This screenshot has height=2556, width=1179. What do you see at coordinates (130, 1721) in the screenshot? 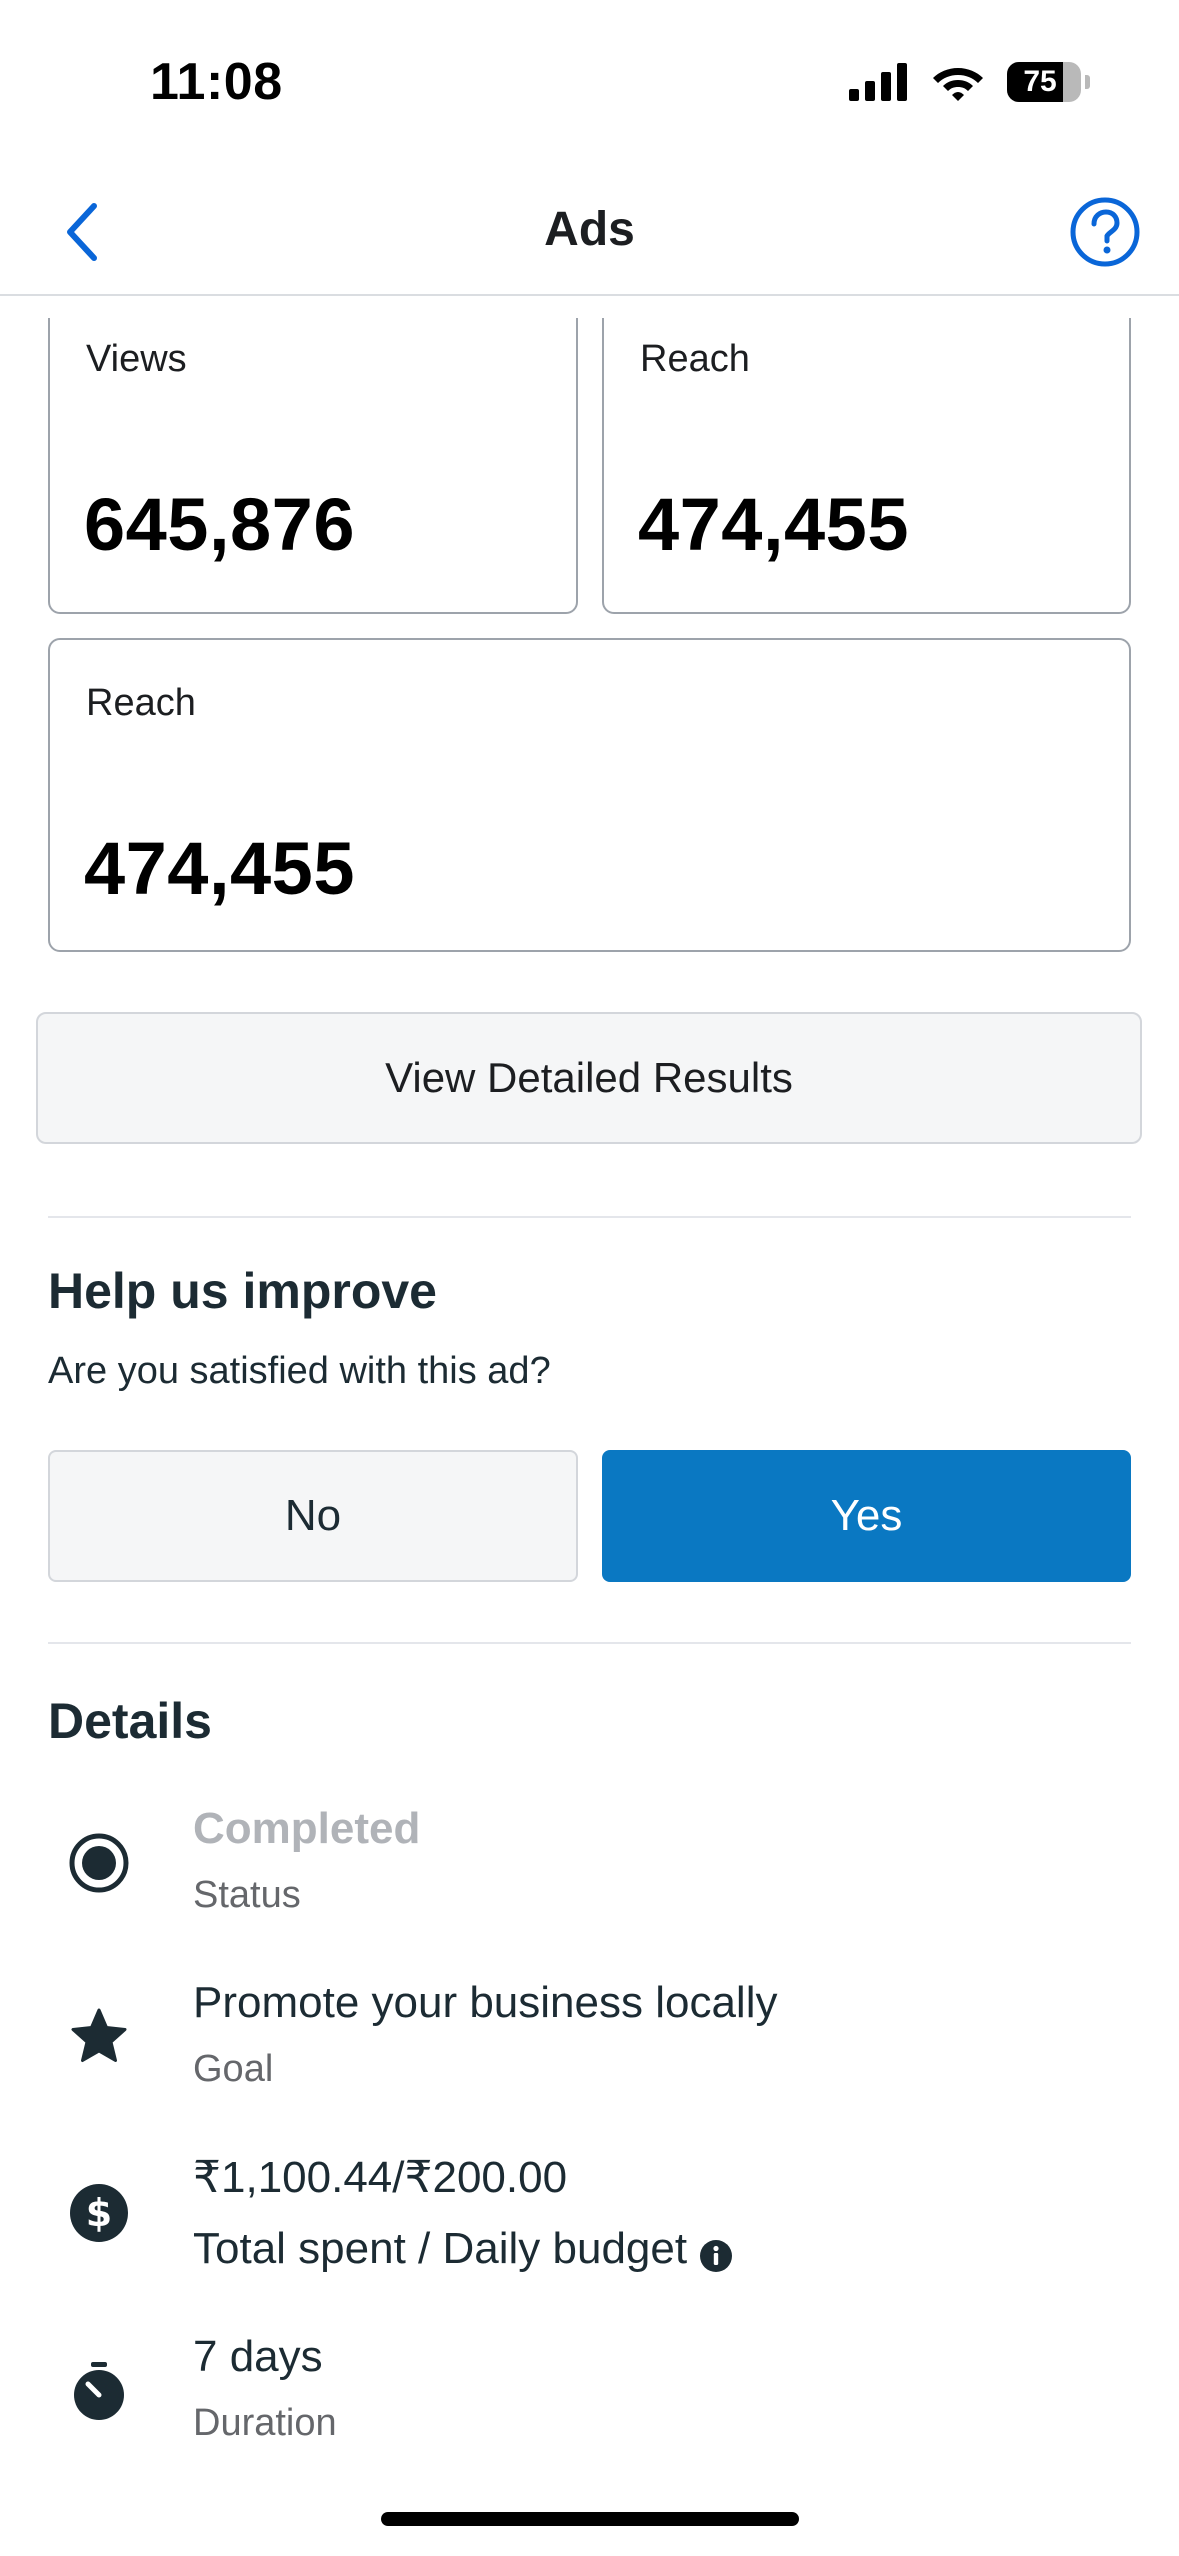
I see `details-title: Details` at bounding box center [130, 1721].